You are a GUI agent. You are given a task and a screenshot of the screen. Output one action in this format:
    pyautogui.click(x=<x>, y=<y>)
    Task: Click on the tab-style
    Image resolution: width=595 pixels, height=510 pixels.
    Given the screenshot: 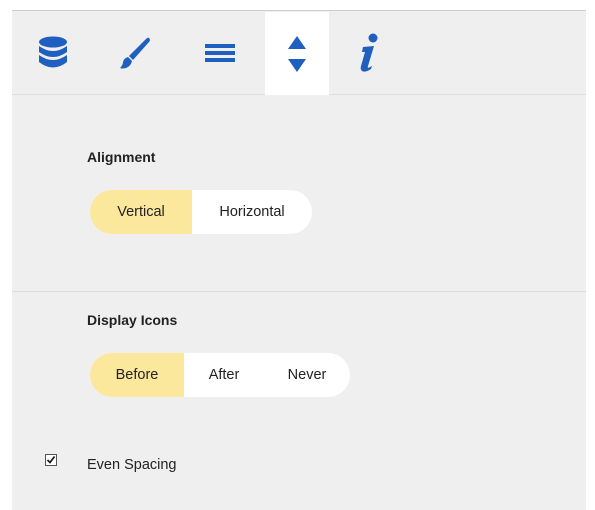 What is the action you would take?
    pyautogui.click(x=135, y=53)
    